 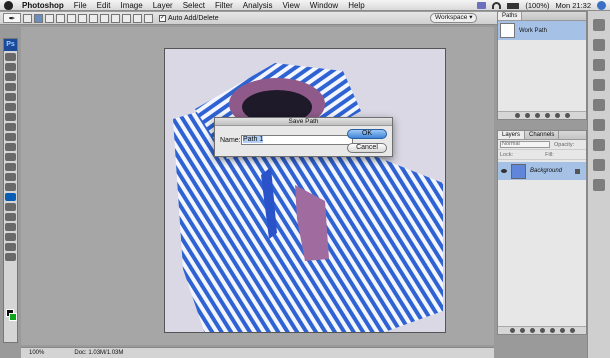 I want to click on pen-button, so click(x=60, y=18).